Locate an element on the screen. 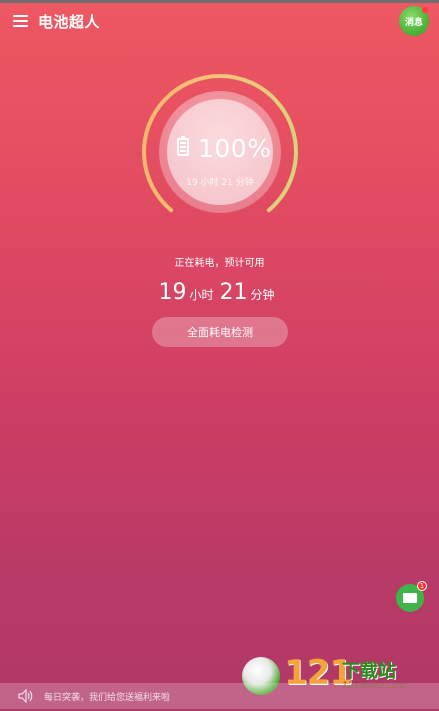 The image size is (439, 711). notice-text: 每日突袭，我们给您送福利来啦 is located at coordinates (107, 697).